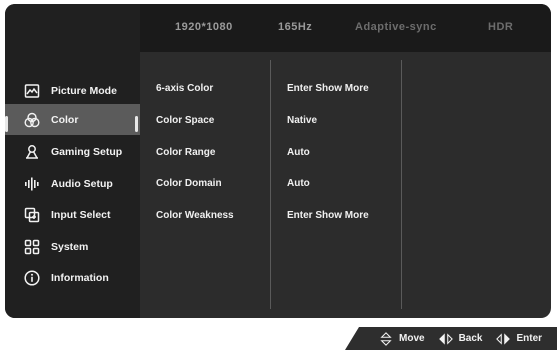 This screenshot has width=557, height=350. What do you see at coordinates (189, 183) in the screenshot?
I see `setting-label-color-domain: Color Domain` at bounding box center [189, 183].